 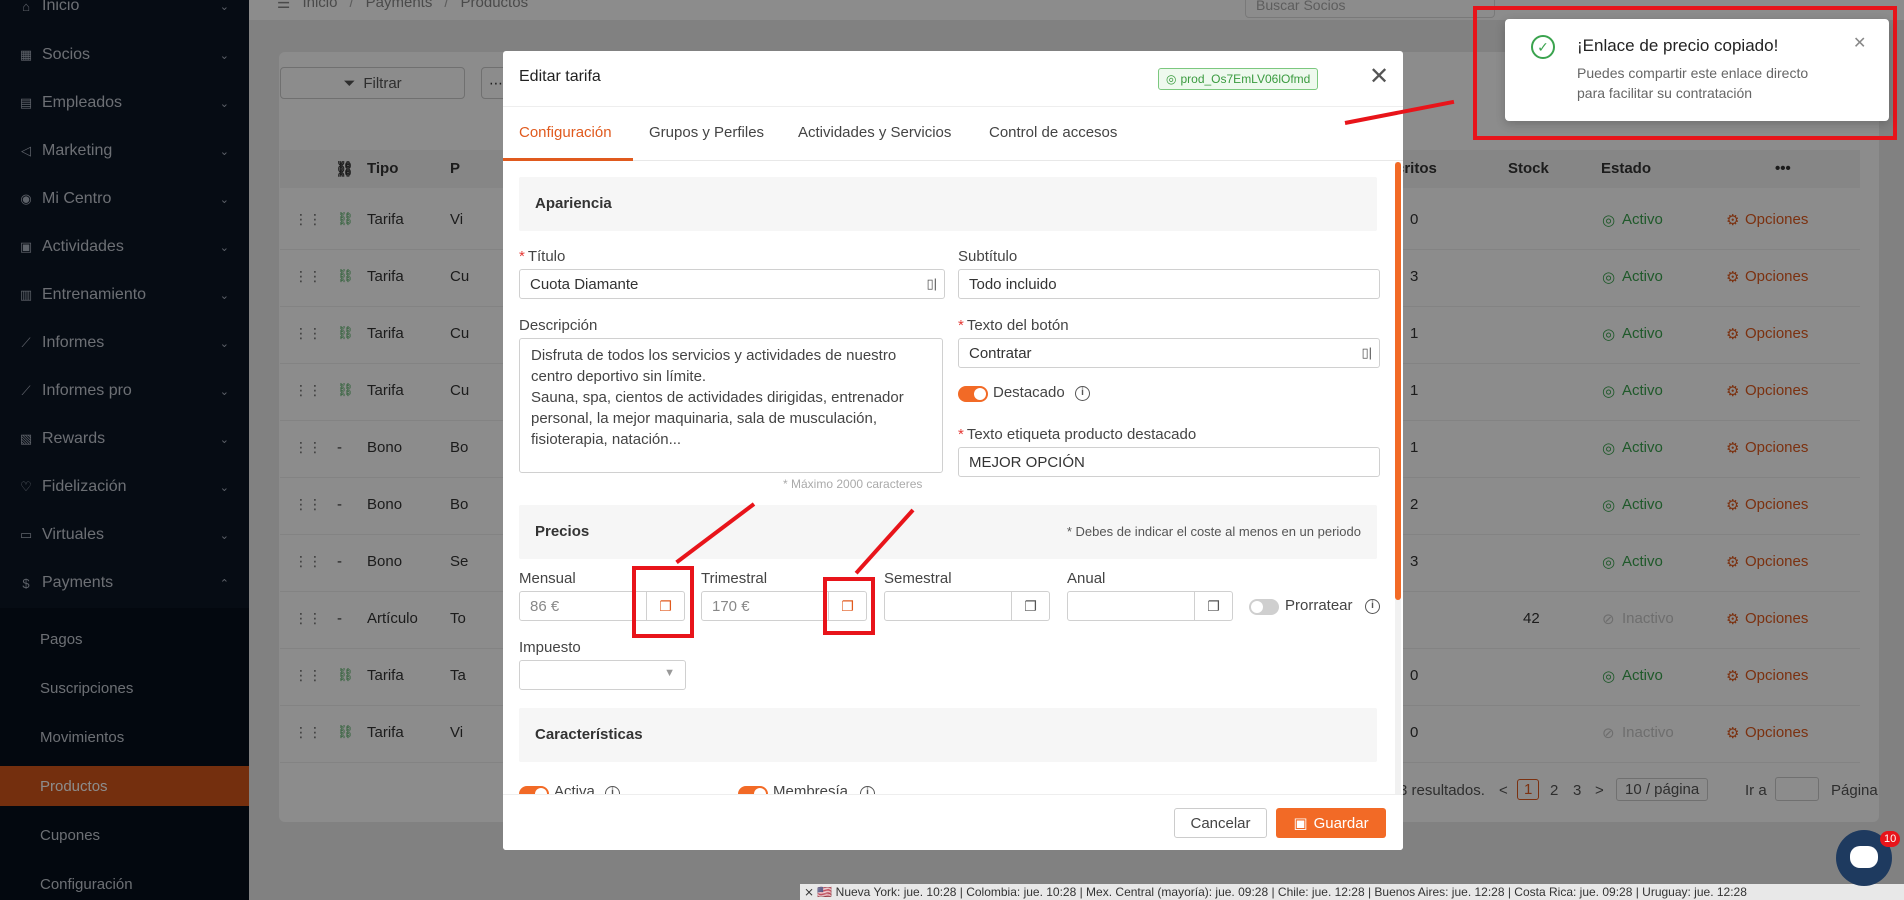 What do you see at coordinates (1398, 381) in the screenshot?
I see `scrollbar-thumb` at bounding box center [1398, 381].